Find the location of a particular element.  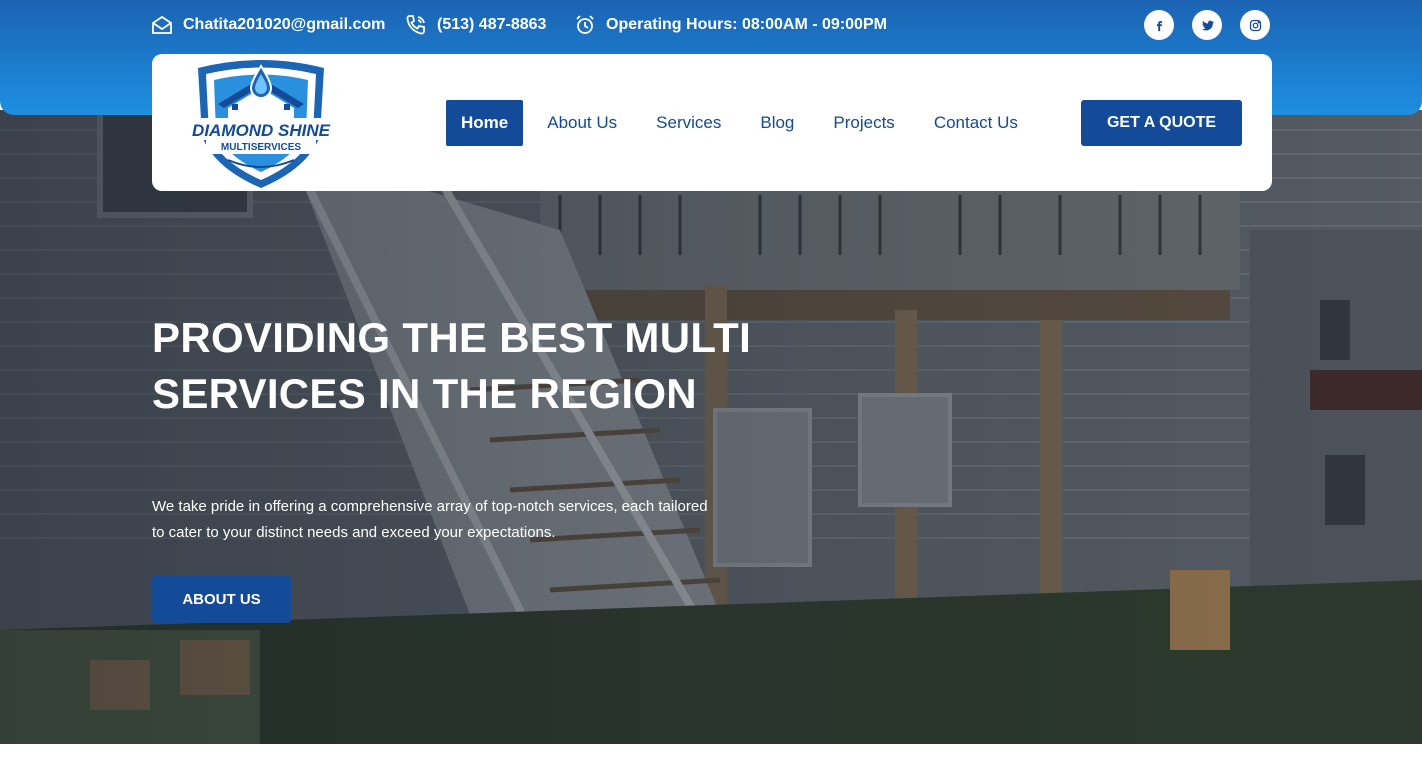

twitter-icon is located at coordinates (1207, 25).